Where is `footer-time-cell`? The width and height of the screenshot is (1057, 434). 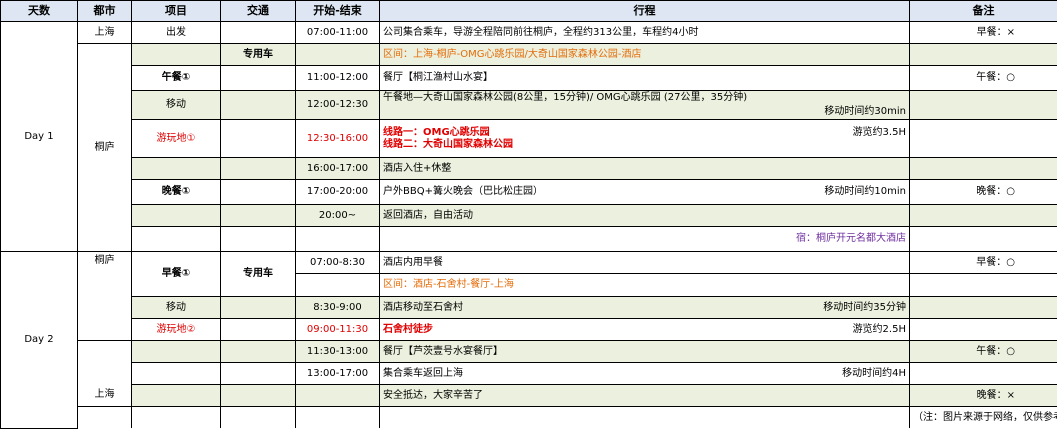
footer-time-cell is located at coordinates (644, 417).